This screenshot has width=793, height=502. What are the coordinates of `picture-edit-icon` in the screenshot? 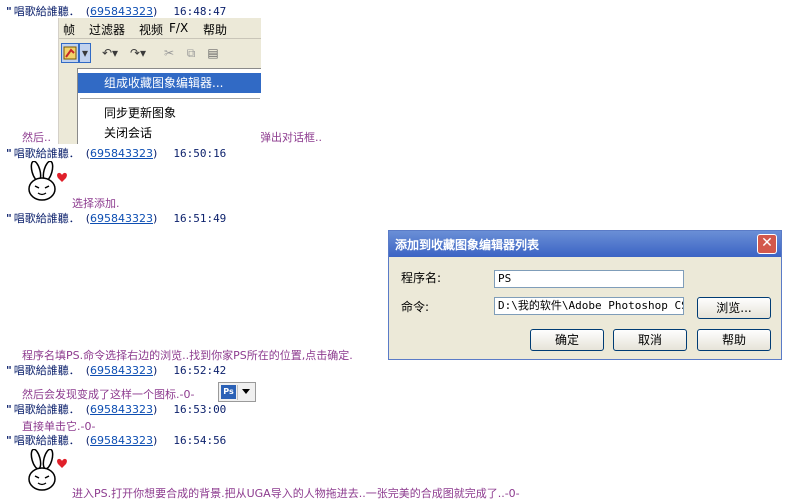 It's located at (70, 53).